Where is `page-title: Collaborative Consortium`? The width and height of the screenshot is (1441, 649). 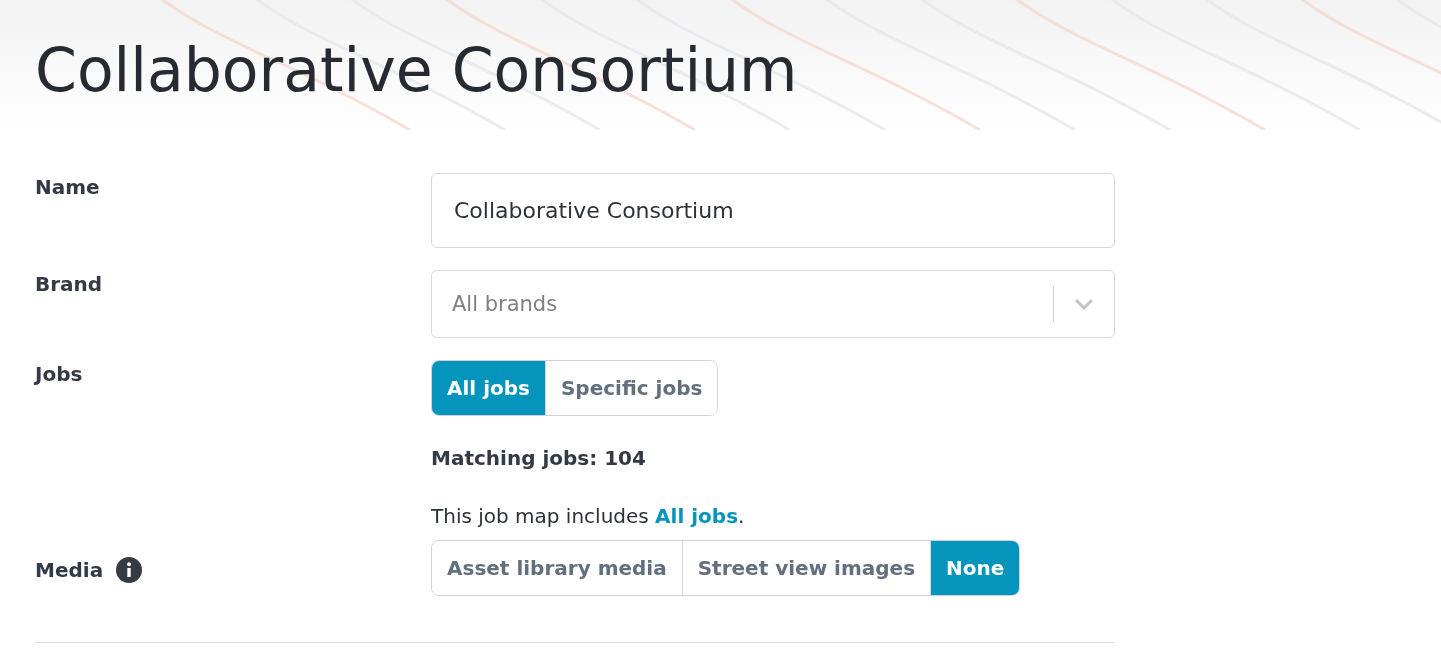 page-title: Collaborative Consortium is located at coordinates (416, 70).